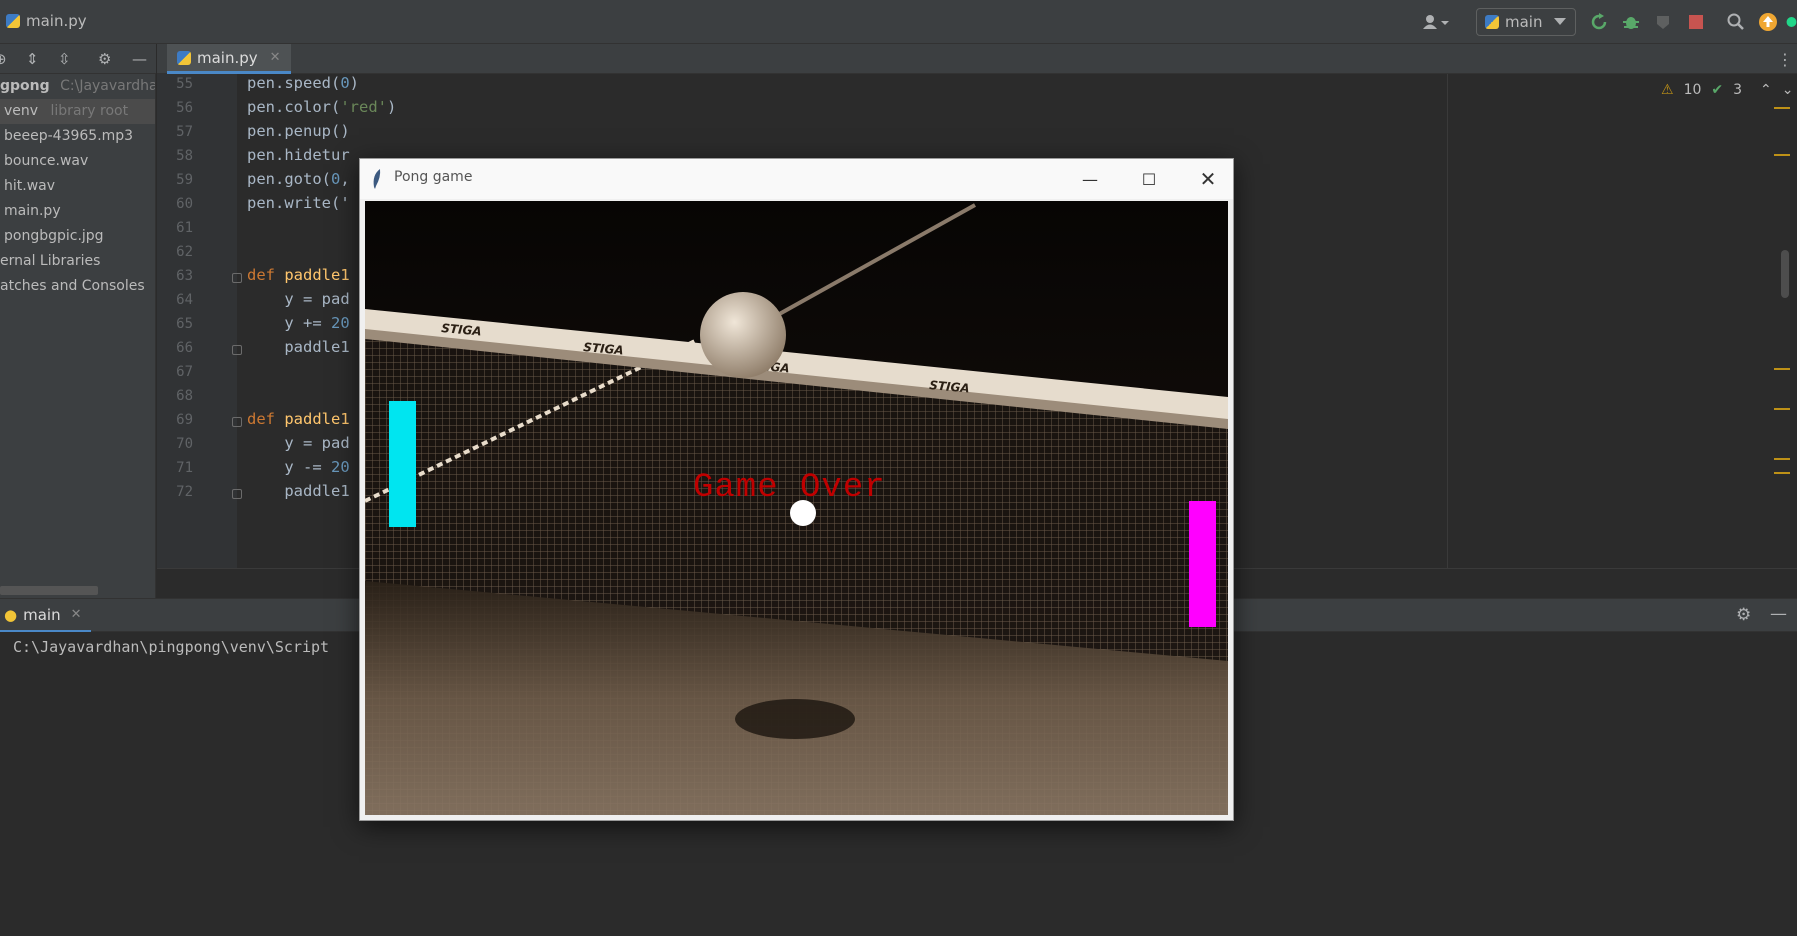 This screenshot has height=936, width=1797. I want to click on title-bar: main.py main, so click(898, 22).